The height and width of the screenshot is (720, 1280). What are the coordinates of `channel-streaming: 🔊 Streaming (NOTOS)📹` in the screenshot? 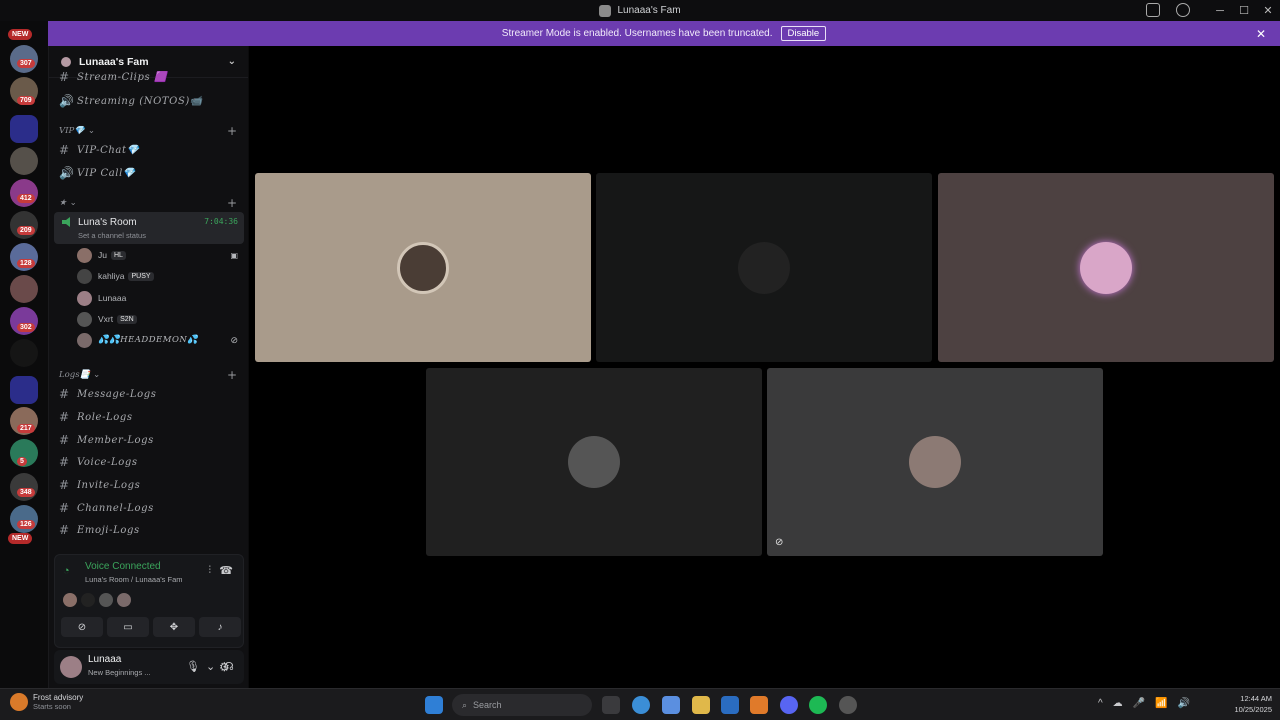 It's located at (150, 101).